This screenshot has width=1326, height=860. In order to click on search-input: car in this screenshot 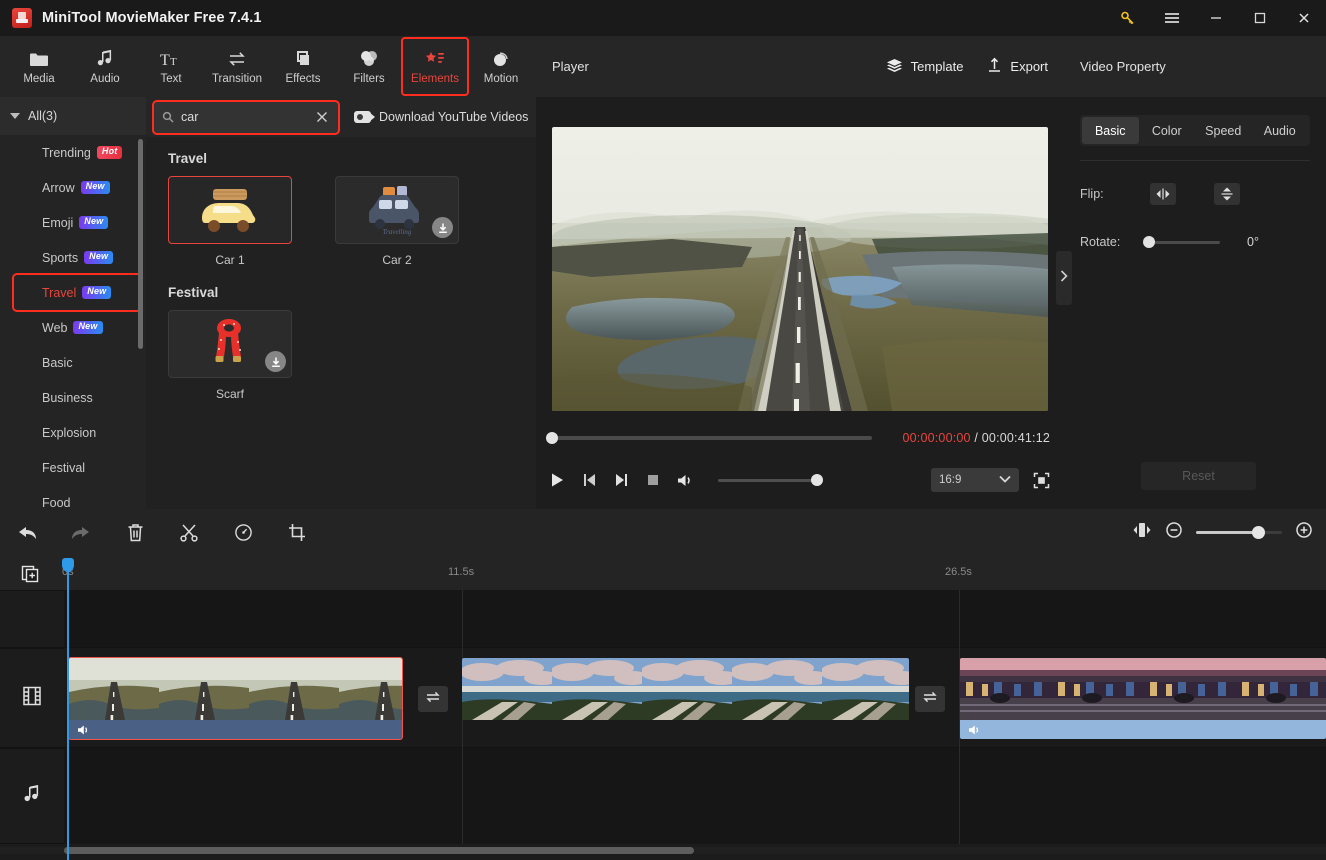, I will do `click(246, 117)`.